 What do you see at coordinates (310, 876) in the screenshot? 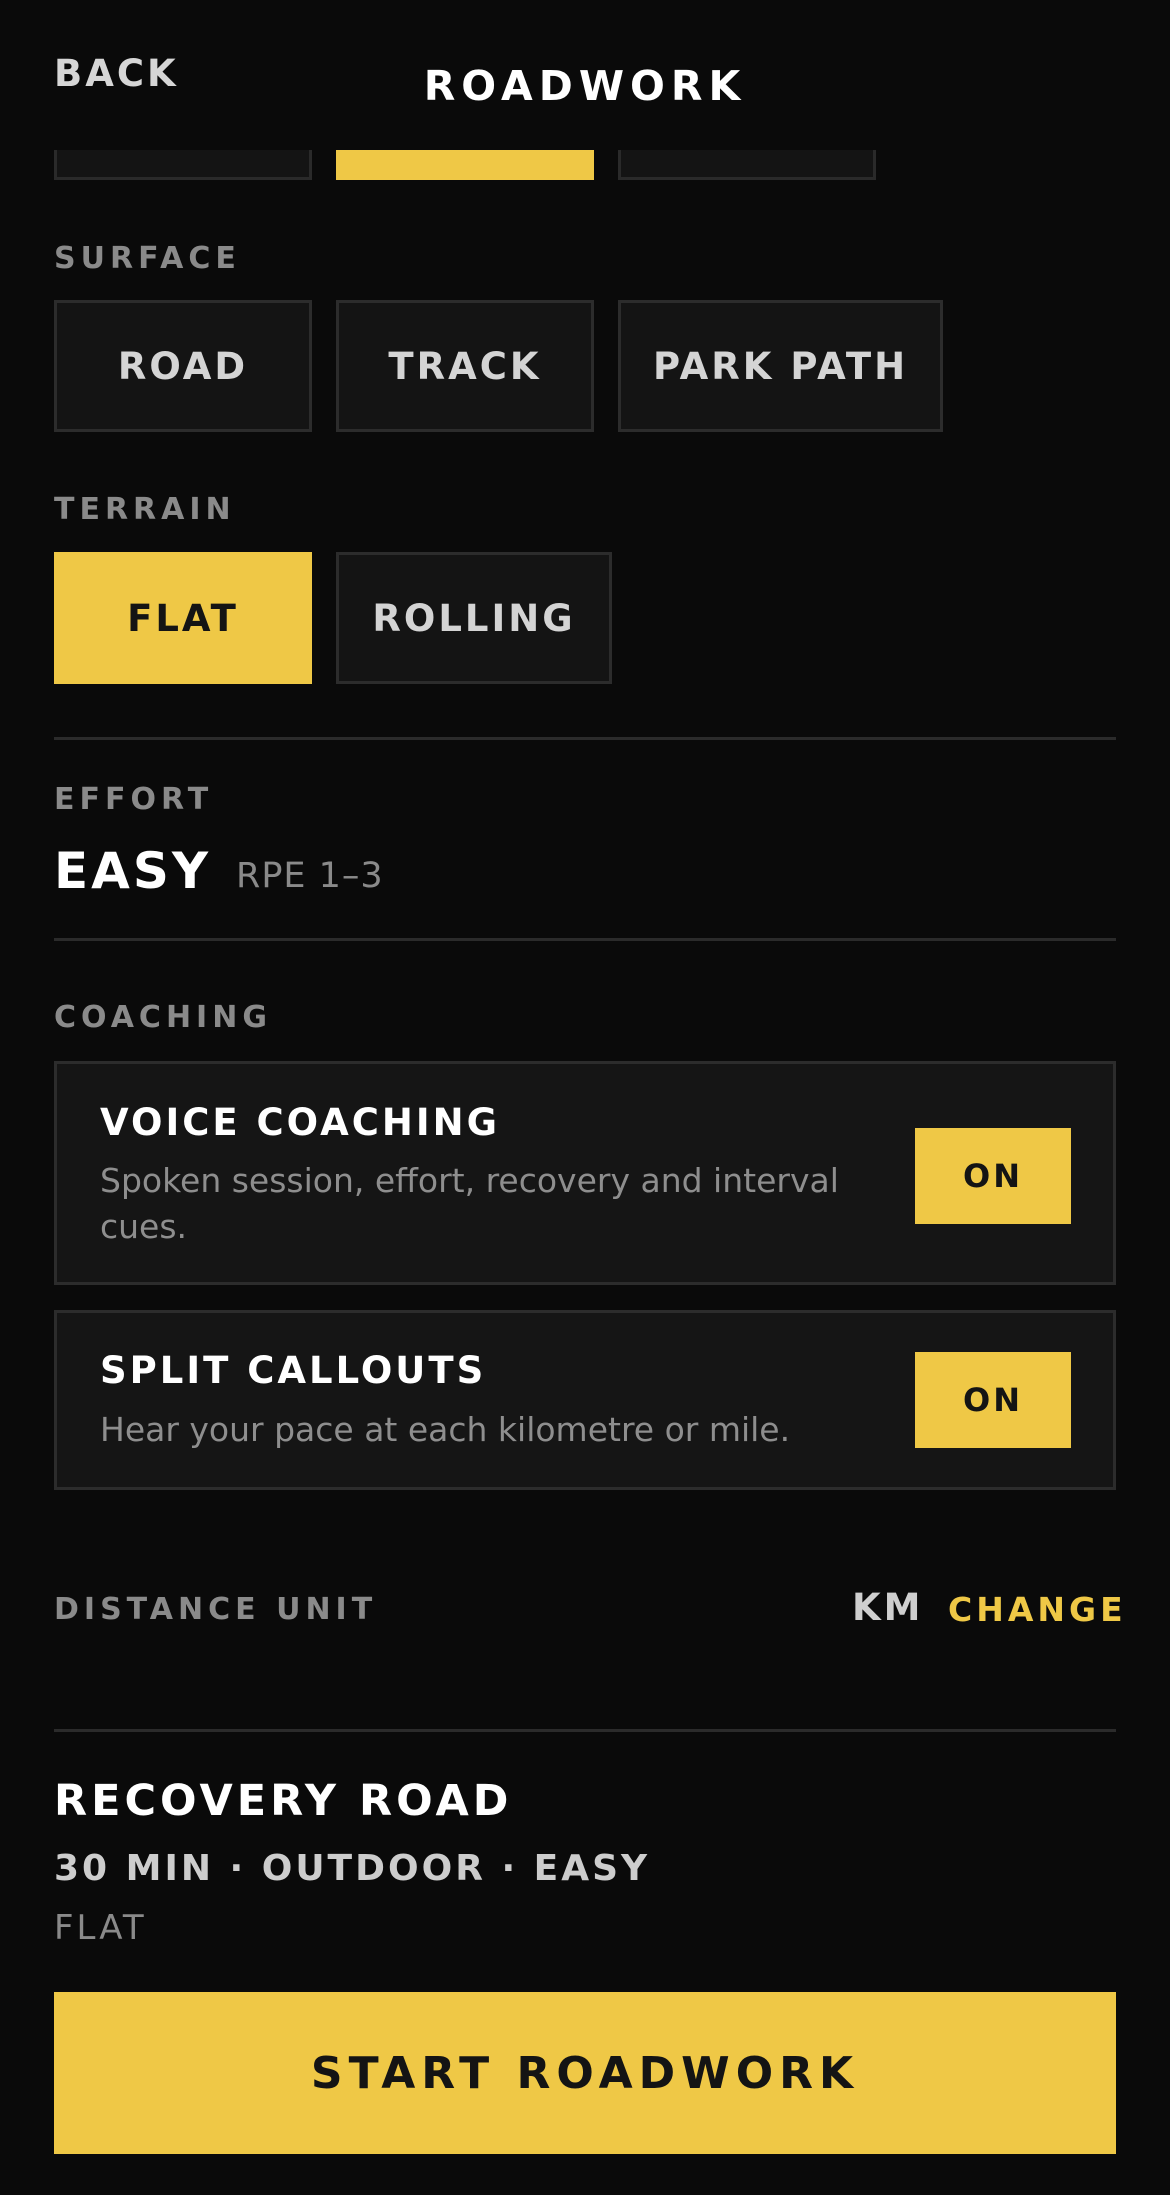
I see `effort-scale: RPE 1–3` at bounding box center [310, 876].